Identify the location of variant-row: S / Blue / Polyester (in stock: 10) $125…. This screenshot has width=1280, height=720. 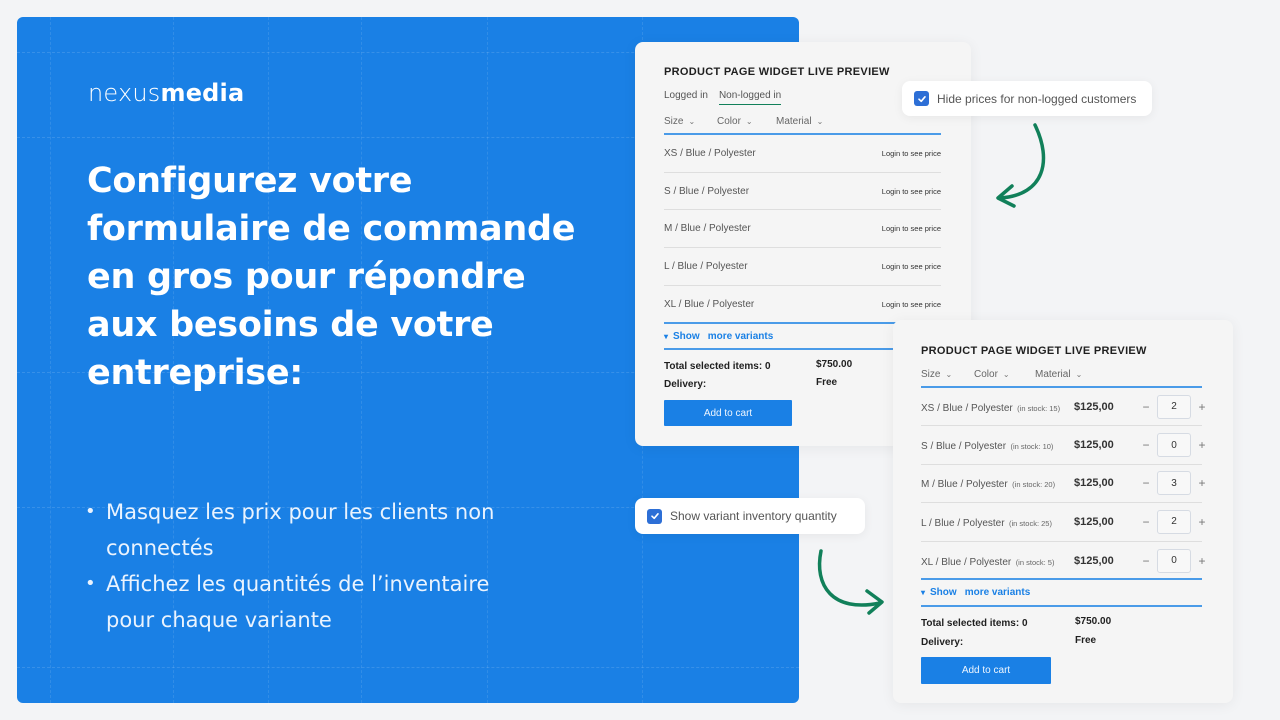
(1063, 445).